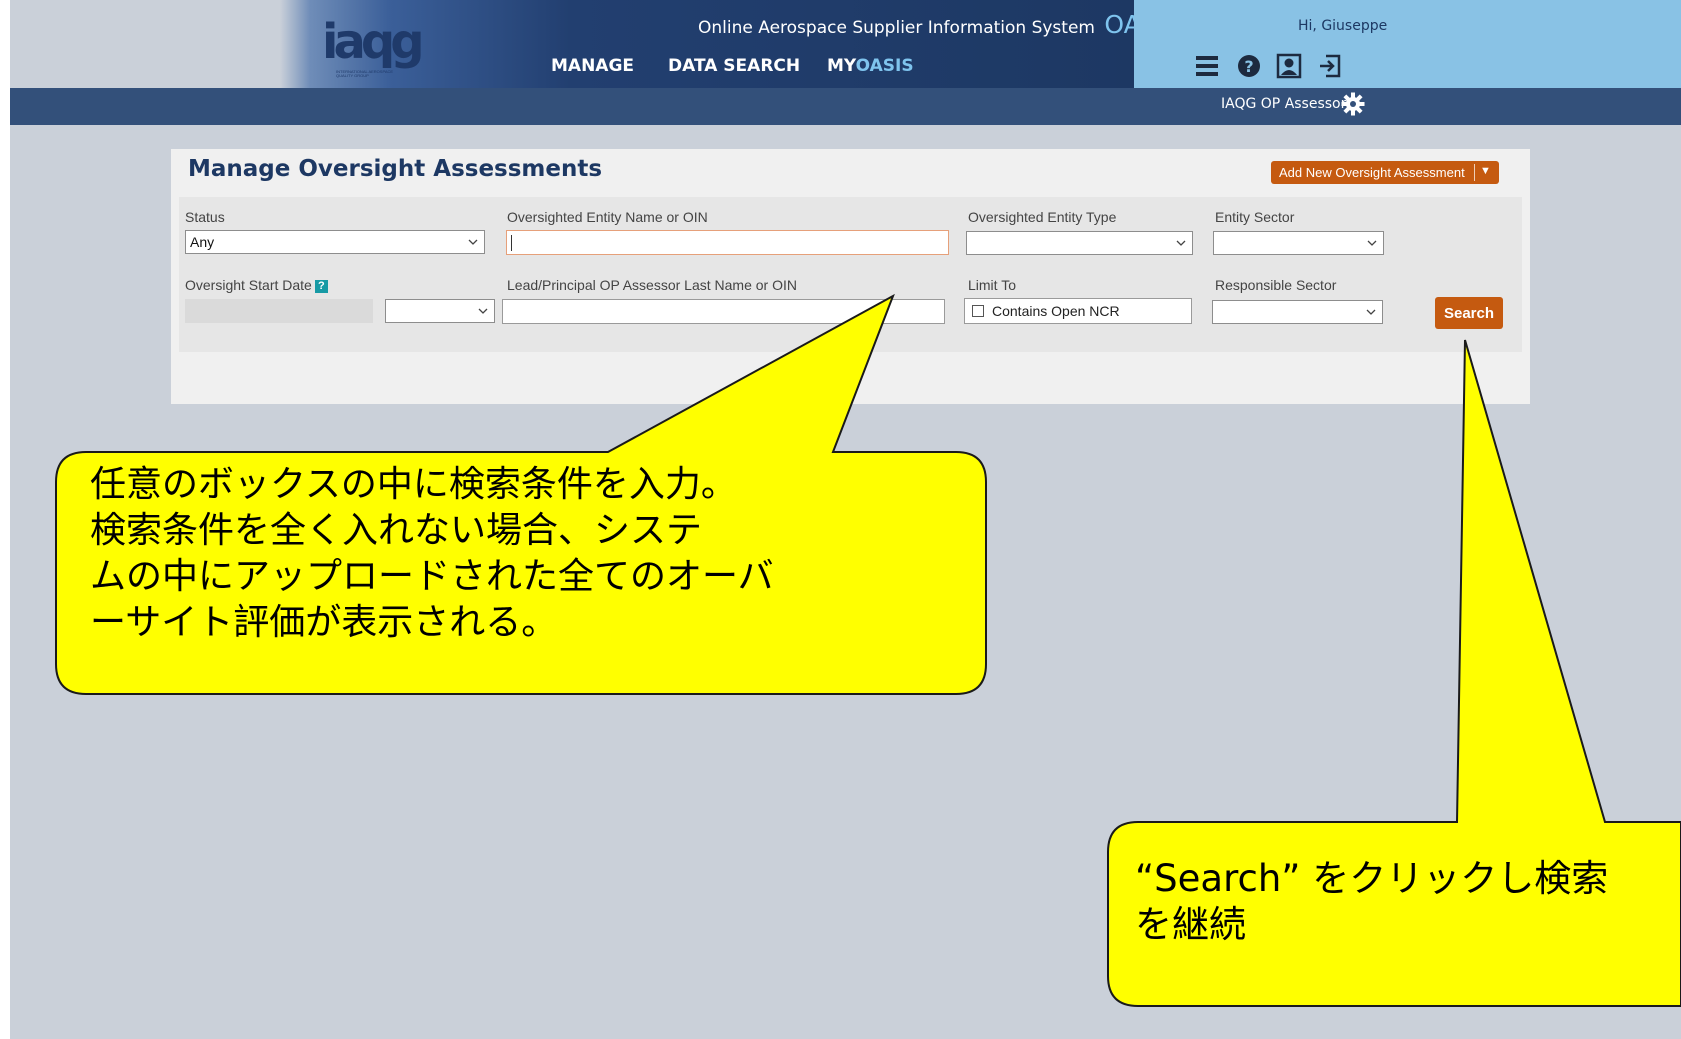 This screenshot has width=1681, height=1039. Describe the element at coordinates (1372, 878) in the screenshot. I see `callout-line: “Search” をクリックし検索` at that location.